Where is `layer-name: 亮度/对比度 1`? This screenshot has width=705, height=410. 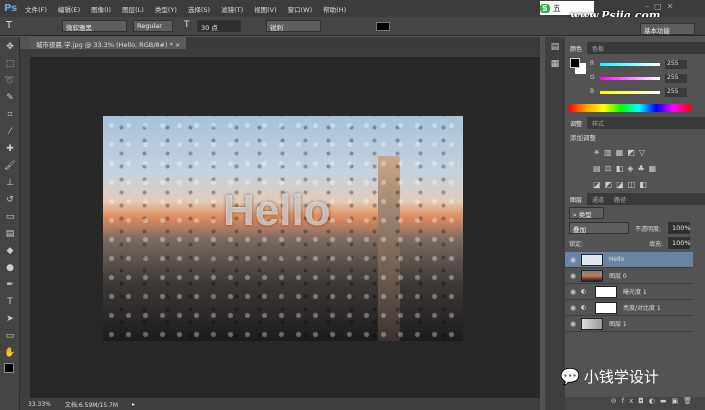 layer-name: 亮度/对比度 1 is located at coordinates (642, 308).